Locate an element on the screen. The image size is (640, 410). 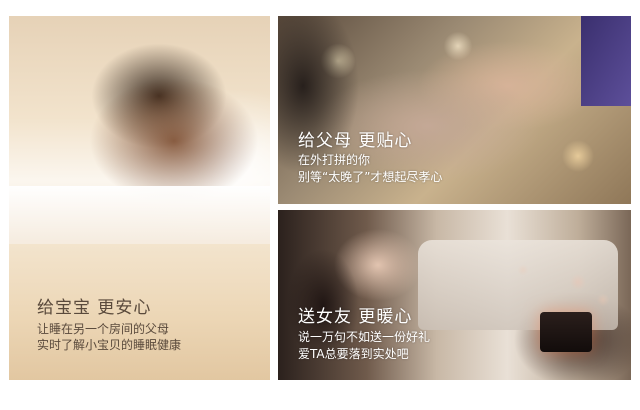
panel-girlfriend-line-1: 说一万句不如送一份好礼 is located at coordinates (364, 337).